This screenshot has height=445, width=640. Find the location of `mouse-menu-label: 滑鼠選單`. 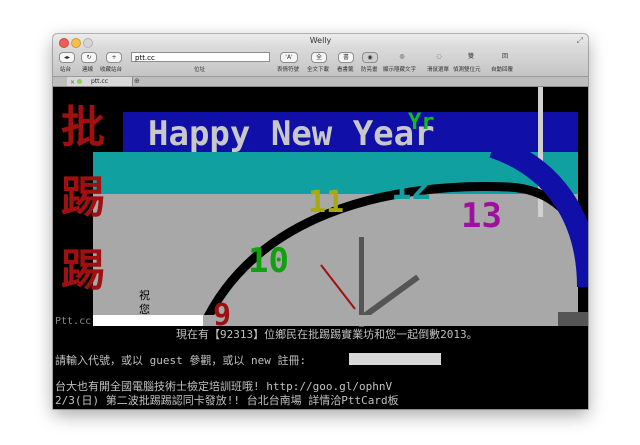

mouse-menu-label: 滑鼠選單 is located at coordinates (438, 70).